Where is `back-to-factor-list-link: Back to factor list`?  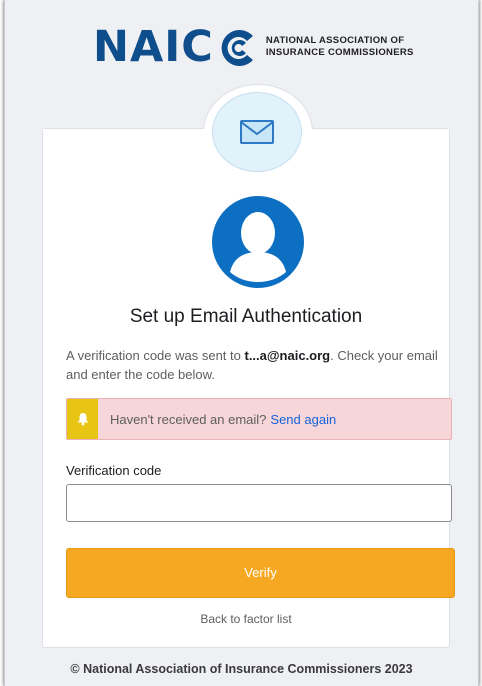 back-to-factor-list-link: Back to factor list is located at coordinates (246, 619).